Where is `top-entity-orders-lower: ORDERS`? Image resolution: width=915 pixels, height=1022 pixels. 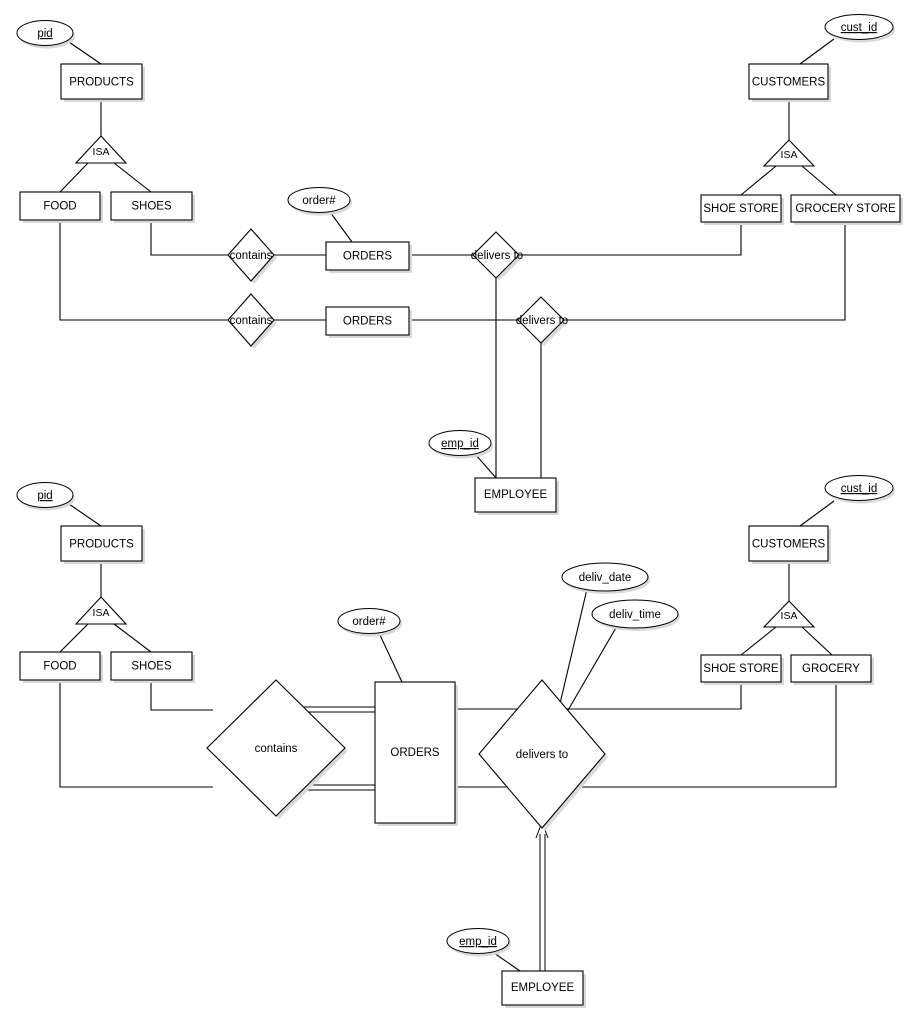
top-entity-orders-lower: ORDERS is located at coordinates (368, 322).